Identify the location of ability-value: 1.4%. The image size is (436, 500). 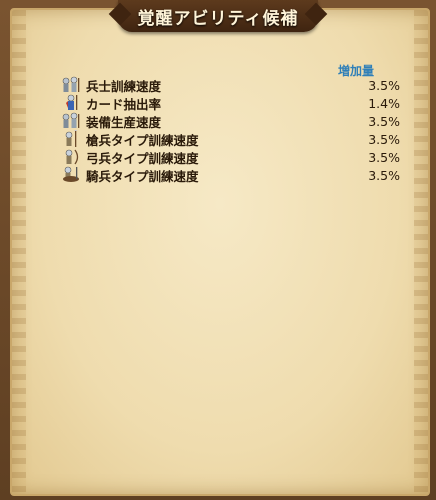
(384, 103).